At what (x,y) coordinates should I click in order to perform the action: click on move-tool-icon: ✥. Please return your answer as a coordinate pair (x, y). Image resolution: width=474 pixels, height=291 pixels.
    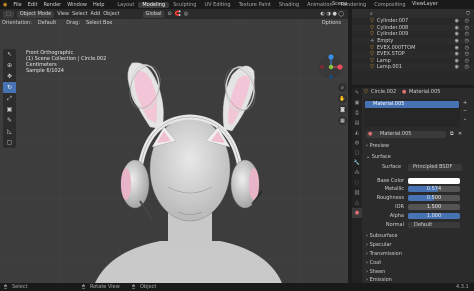
    Looking at the image, I should click on (9, 76).